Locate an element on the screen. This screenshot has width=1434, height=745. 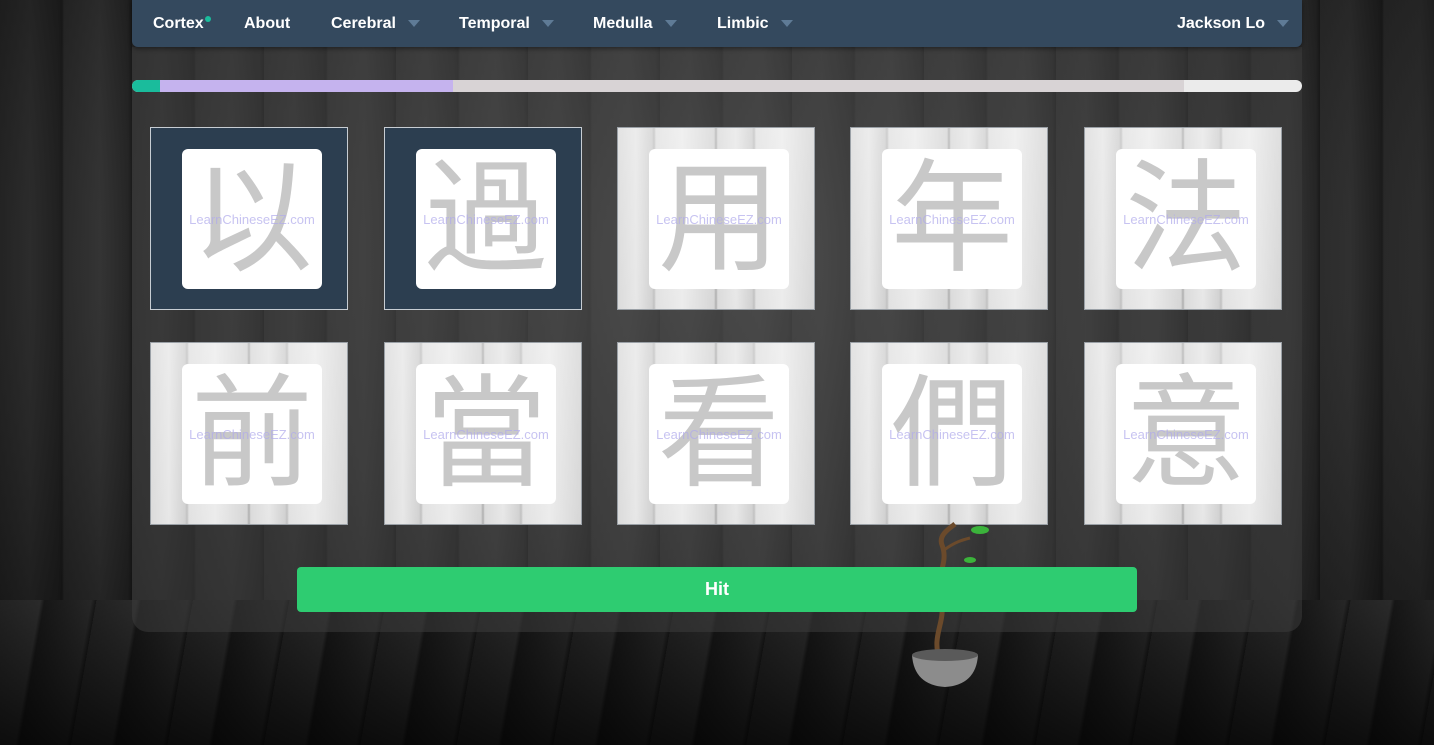
character-tile: 過 LearnChineseEZ.com is located at coordinates (486, 219).